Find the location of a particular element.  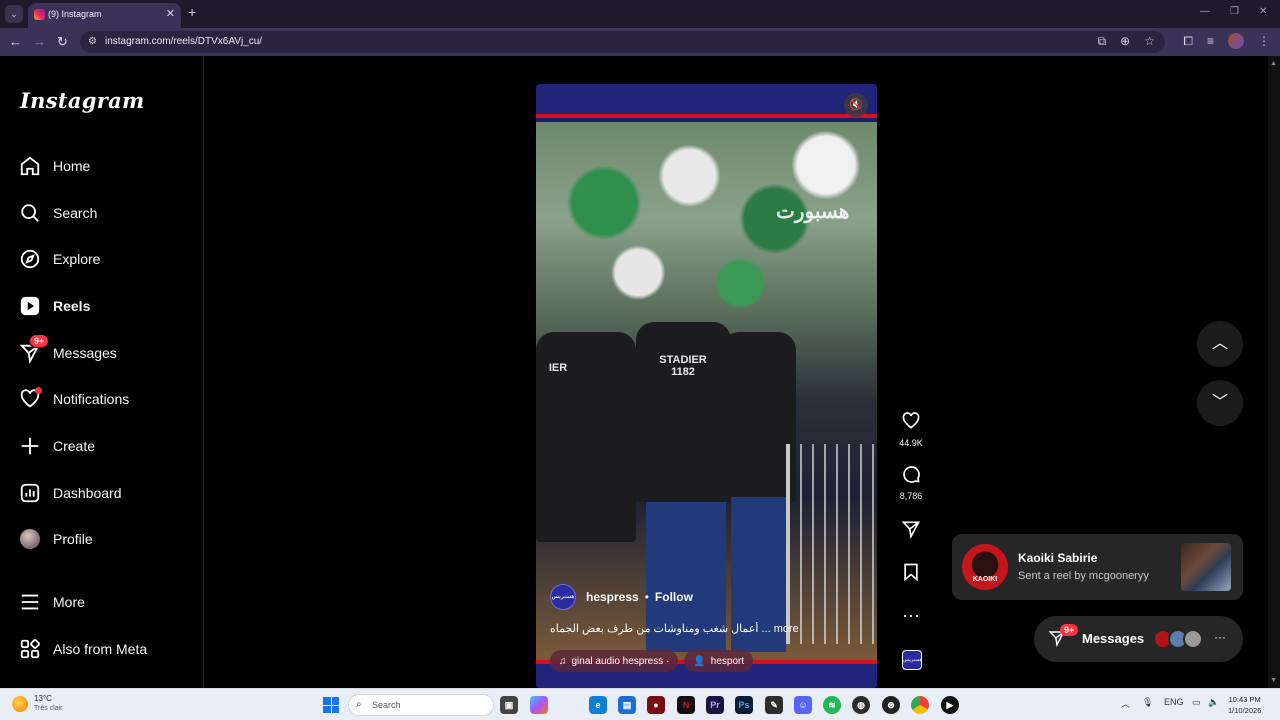

mute-icon: 🔇 is located at coordinates (856, 105).